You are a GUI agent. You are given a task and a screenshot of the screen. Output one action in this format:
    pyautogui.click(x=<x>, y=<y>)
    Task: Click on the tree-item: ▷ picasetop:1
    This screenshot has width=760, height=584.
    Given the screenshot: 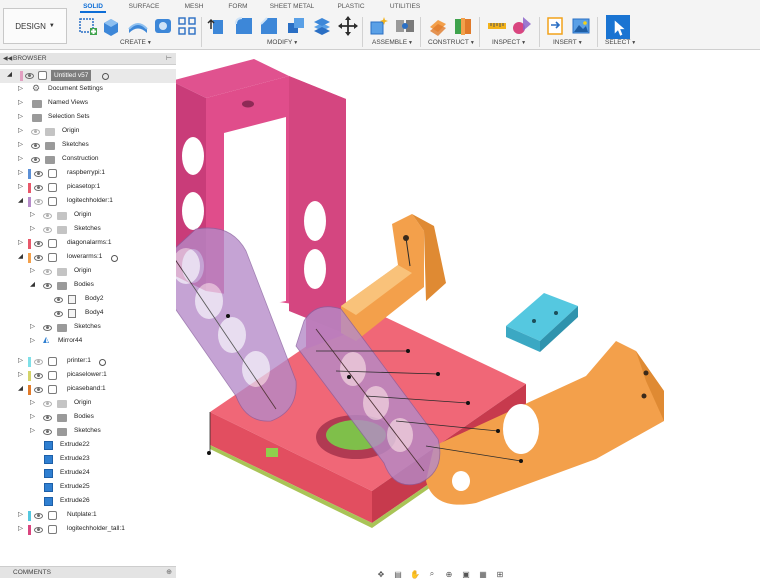 What is the action you would take?
    pyautogui.click(x=88, y=188)
    